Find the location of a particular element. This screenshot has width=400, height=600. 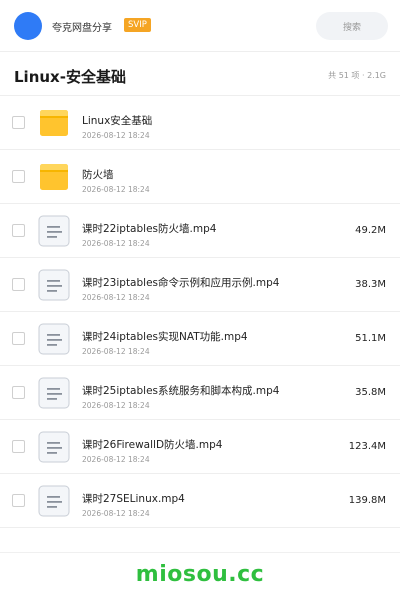

file-name: 防火墙 is located at coordinates (98, 175).